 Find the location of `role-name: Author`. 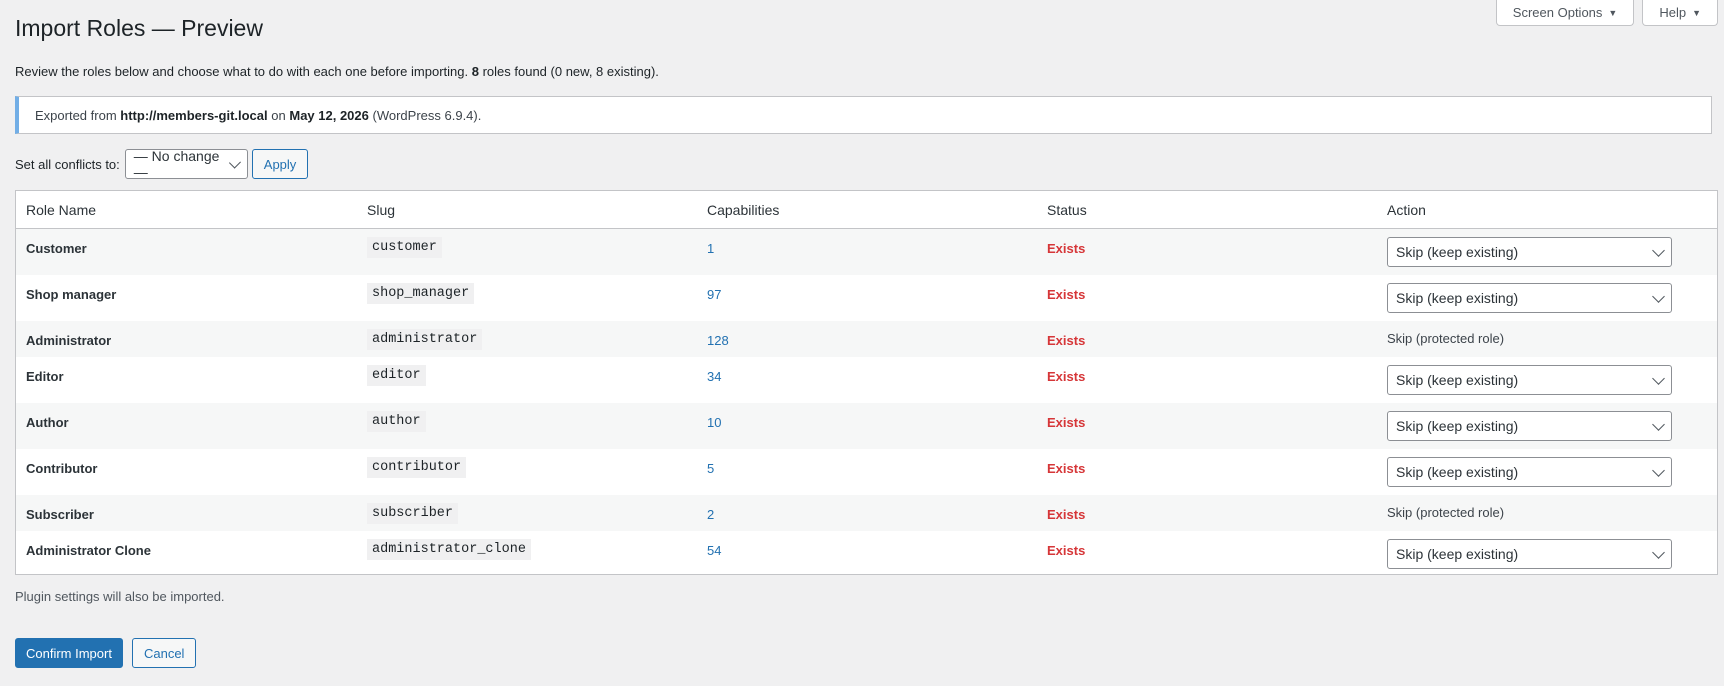

role-name: Author is located at coordinates (47, 422).